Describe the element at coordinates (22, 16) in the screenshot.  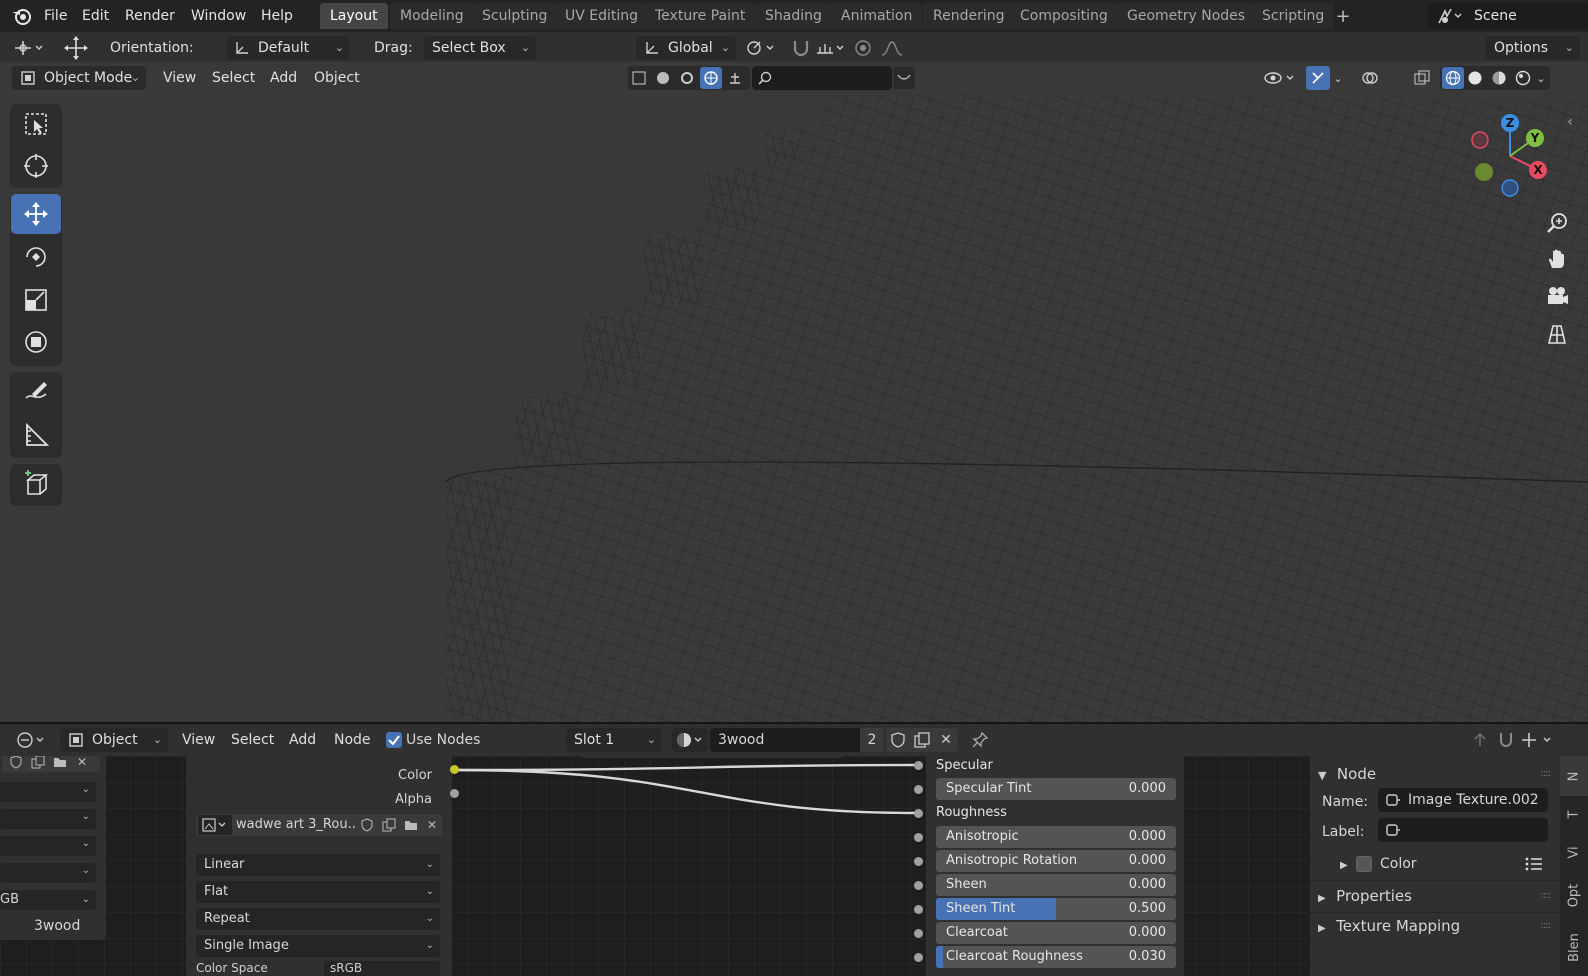
I see `blender-logo-icon` at that location.